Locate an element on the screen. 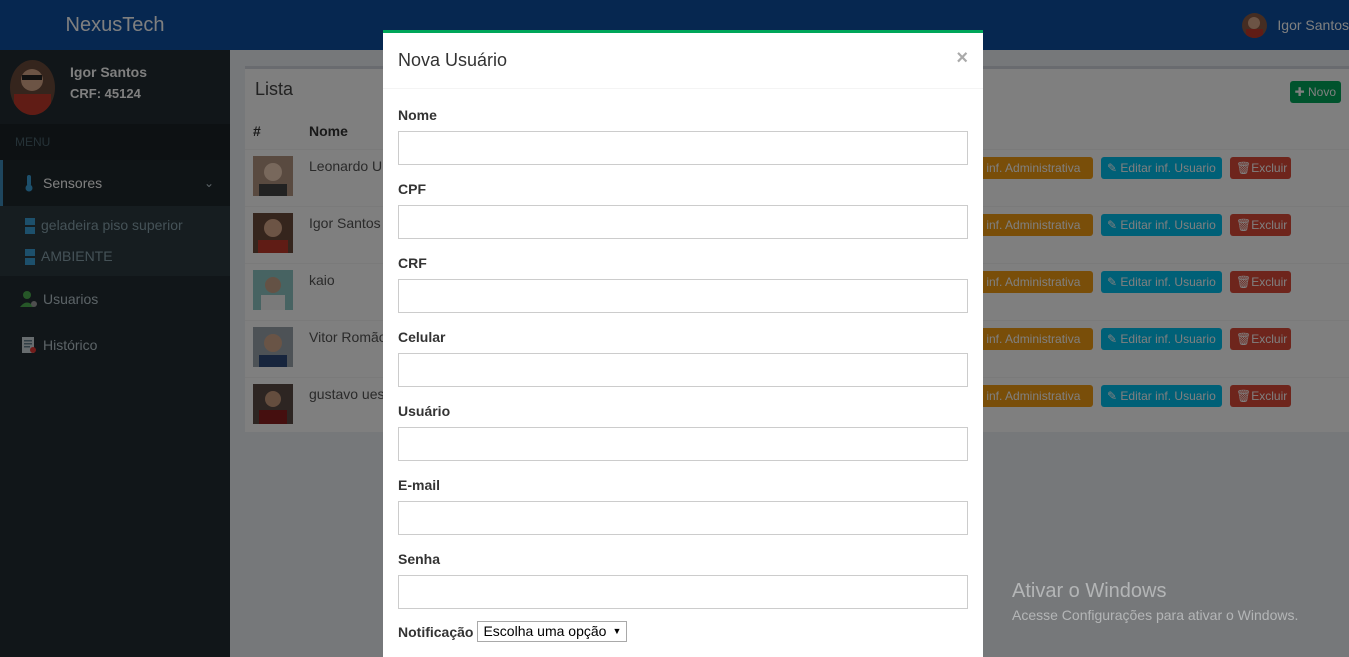 The width and height of the screenshot is (1349, 657). crf-label: CRF is located at coordinates (412, 263).